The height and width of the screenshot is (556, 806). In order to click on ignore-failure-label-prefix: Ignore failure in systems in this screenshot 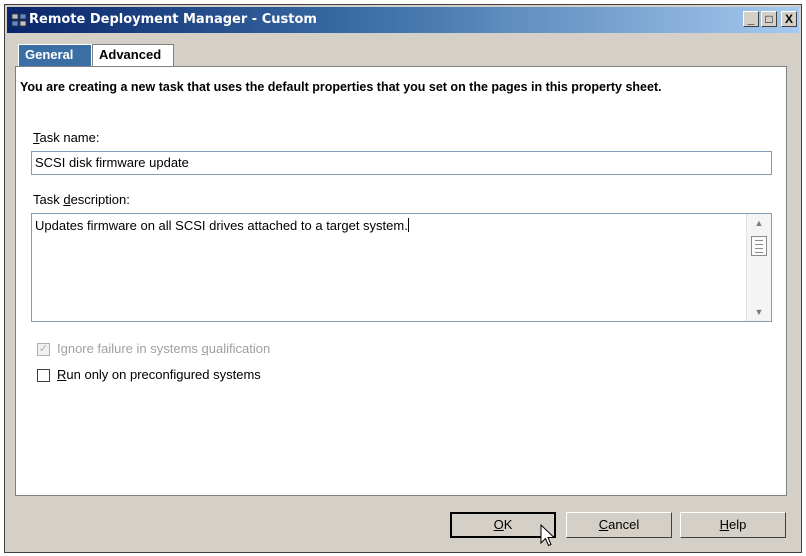, I will do `click(129, 348)`.